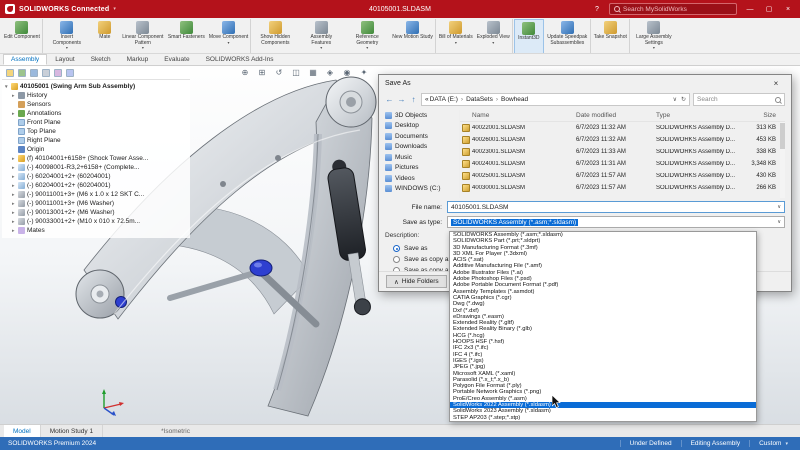 The image size is (800, 450). Describe the element at coordinates (296, 72) in the screenshot. I see `section-view-icon: ◫` at that location.